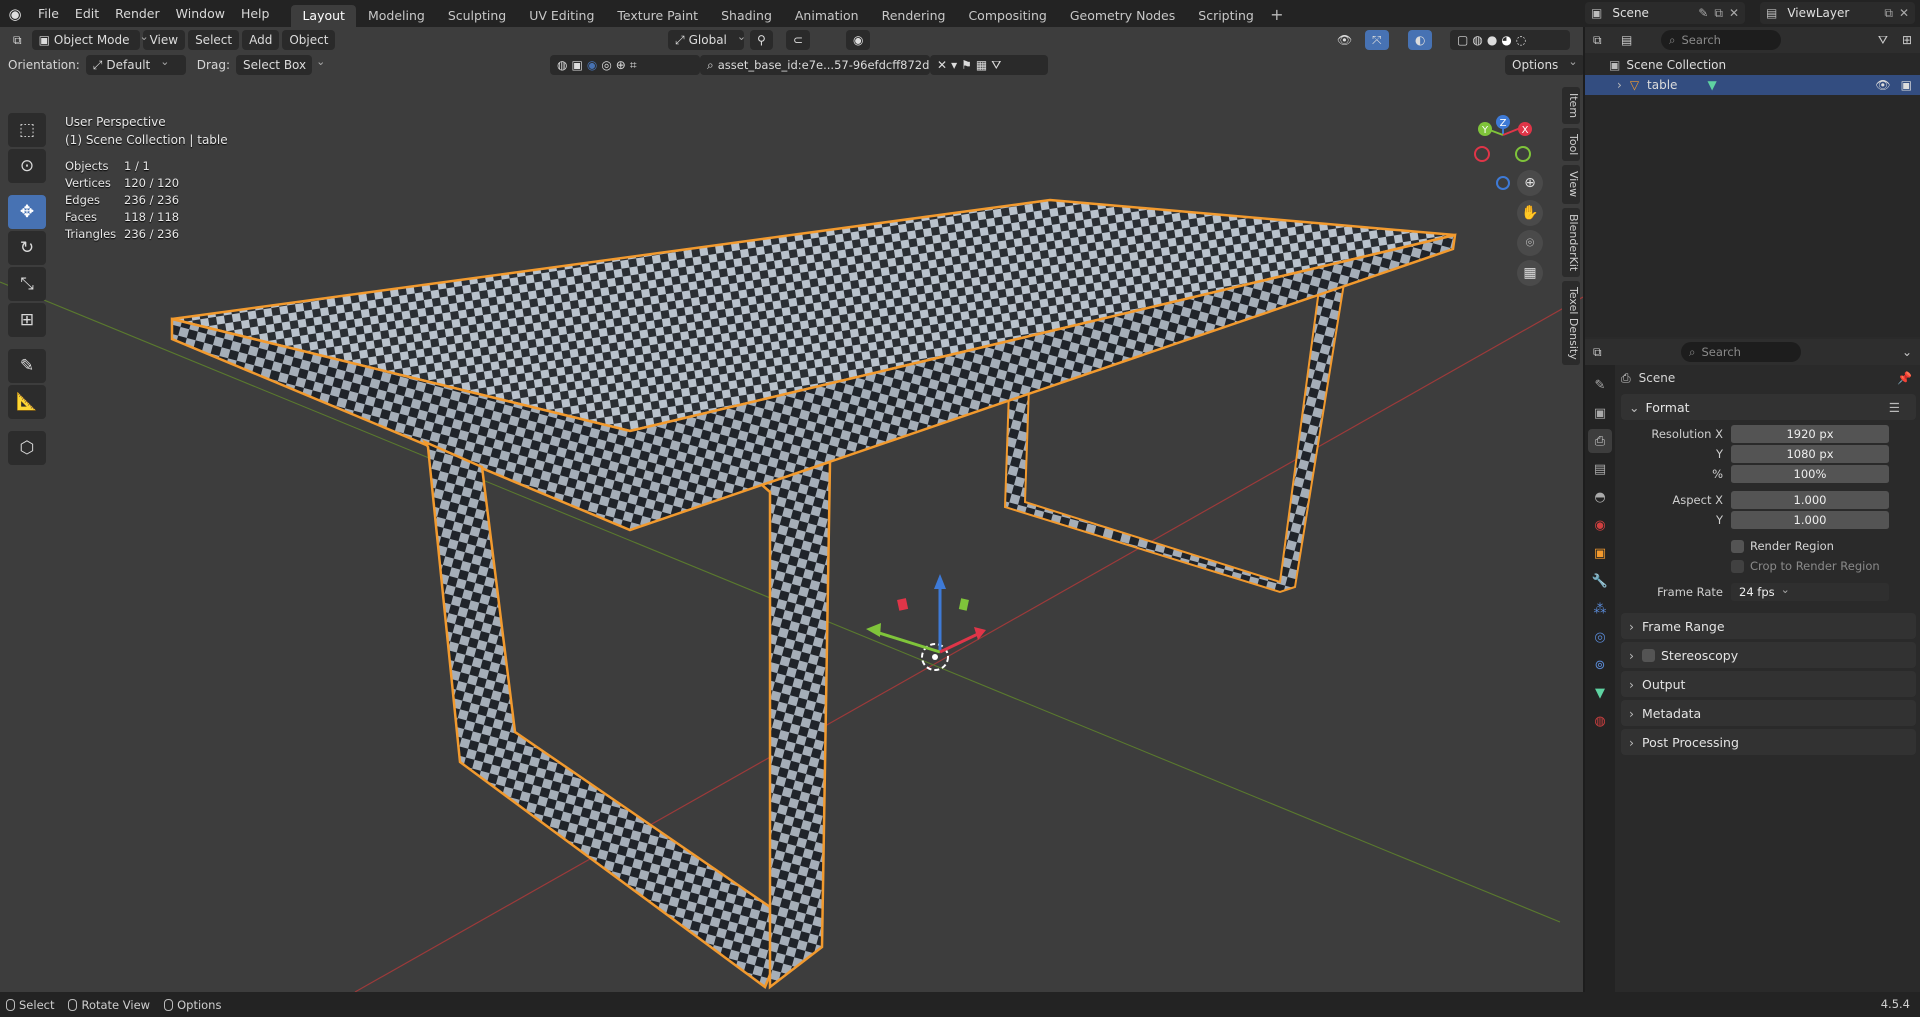 This screenshot has height=1017, width=1920. Describe the element at coordinates (746, 16) in the screenshot. I see `tab-shading: Shading` at that location.